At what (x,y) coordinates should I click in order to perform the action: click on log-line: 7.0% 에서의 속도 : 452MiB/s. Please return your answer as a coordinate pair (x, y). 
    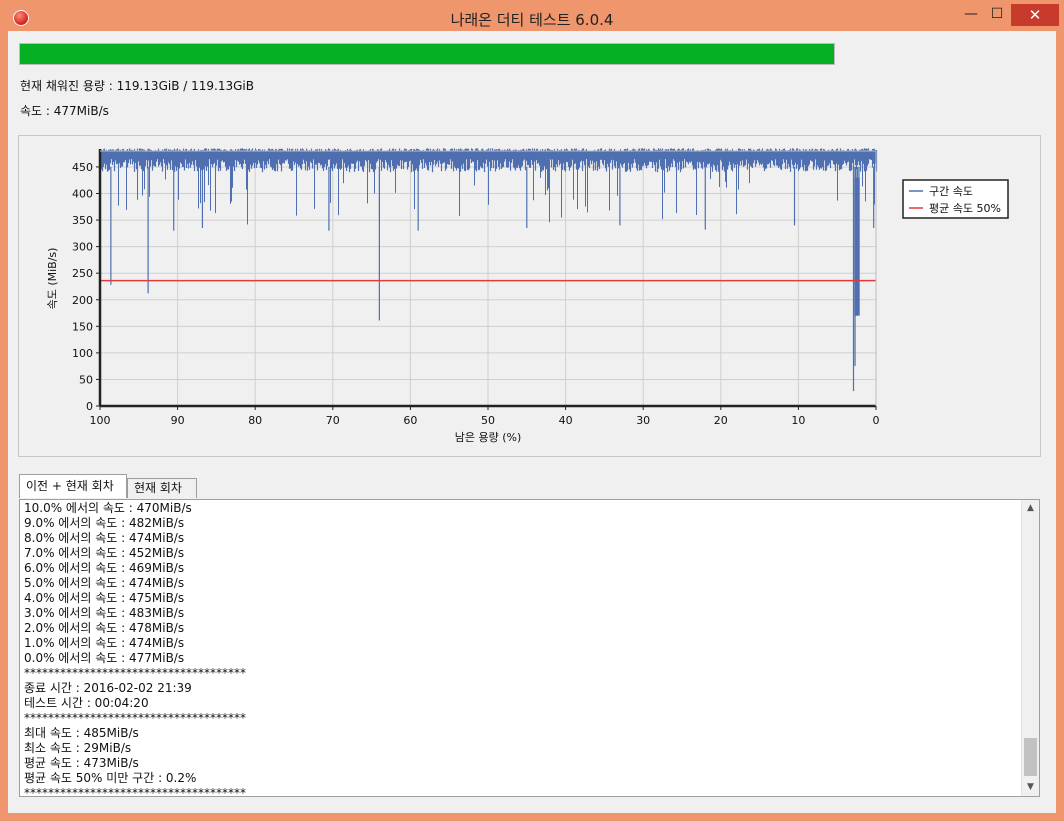
    Looking at the image, I should click on (104, 553).